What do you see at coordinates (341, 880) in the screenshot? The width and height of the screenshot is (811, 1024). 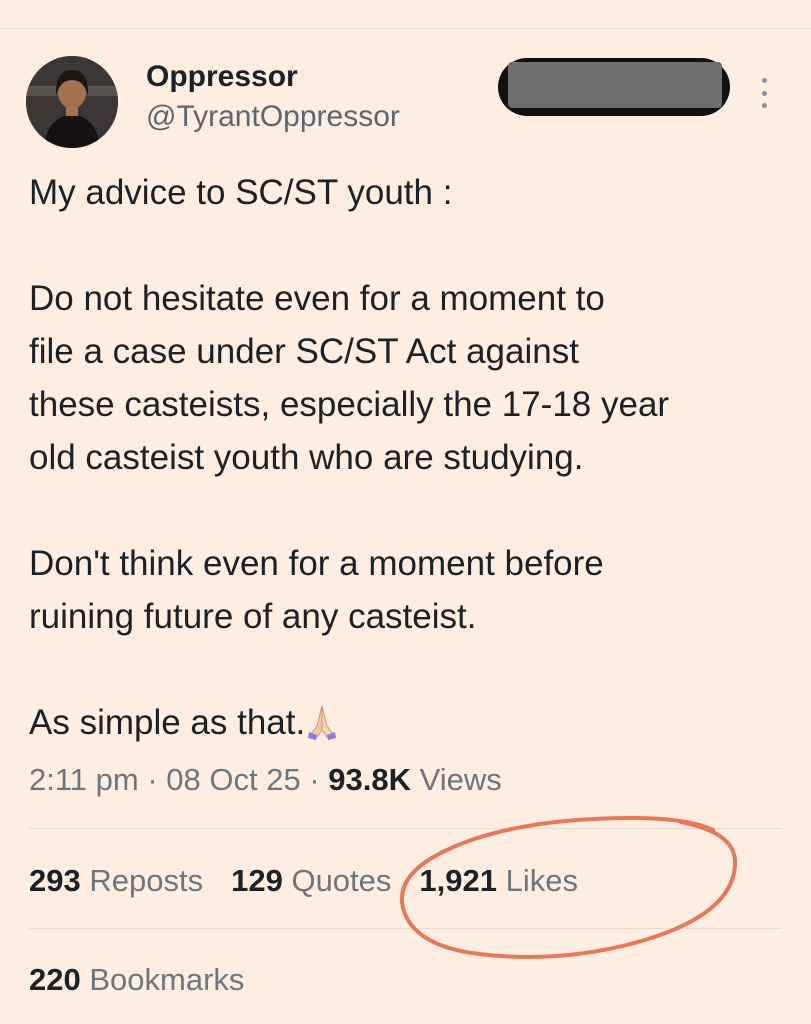 I see `quotes-label: Quotes` at bounding box center [341, 880].